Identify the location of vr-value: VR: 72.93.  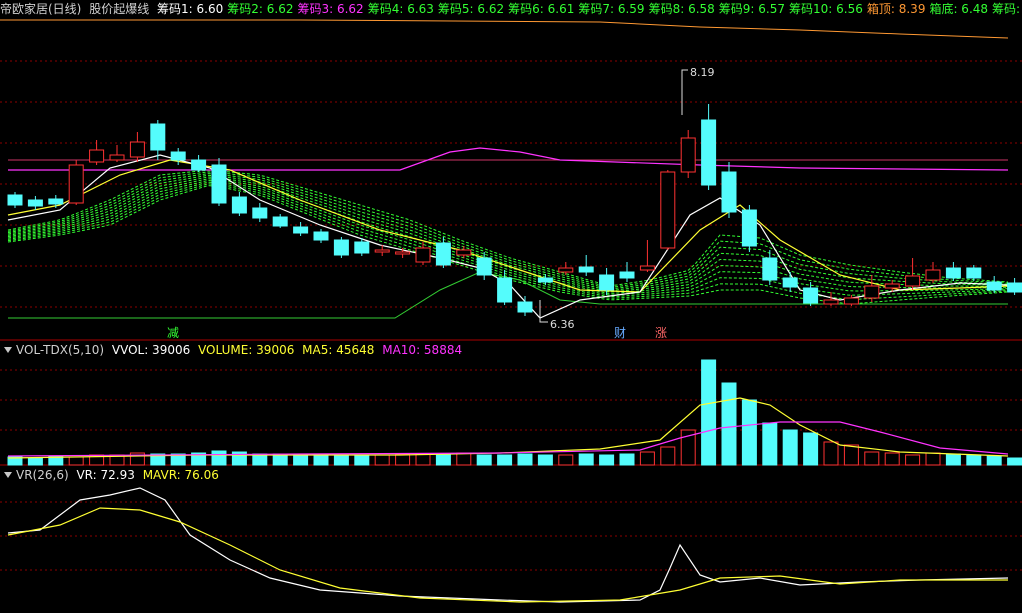
(105, 475).